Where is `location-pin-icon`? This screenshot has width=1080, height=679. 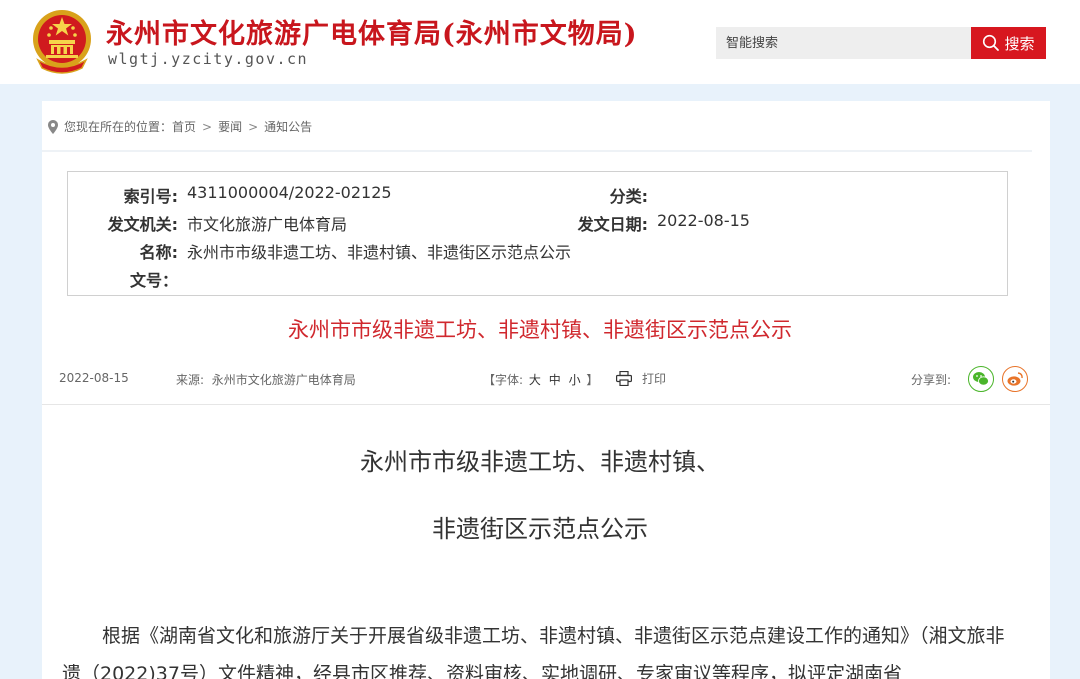
location-pin-icon is located at coordinates (53, 126).